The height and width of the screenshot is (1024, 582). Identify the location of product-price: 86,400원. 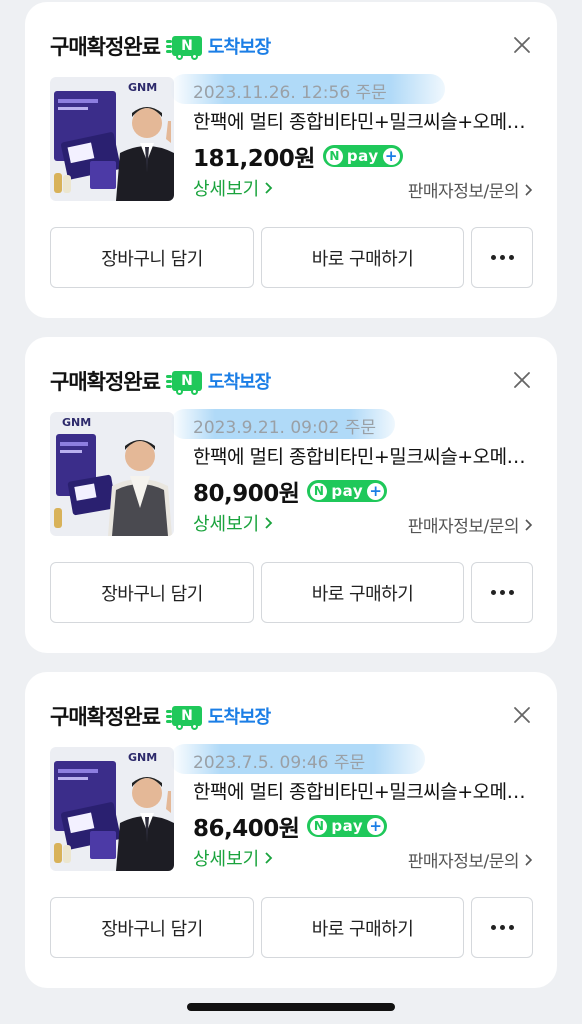
(246, 829).